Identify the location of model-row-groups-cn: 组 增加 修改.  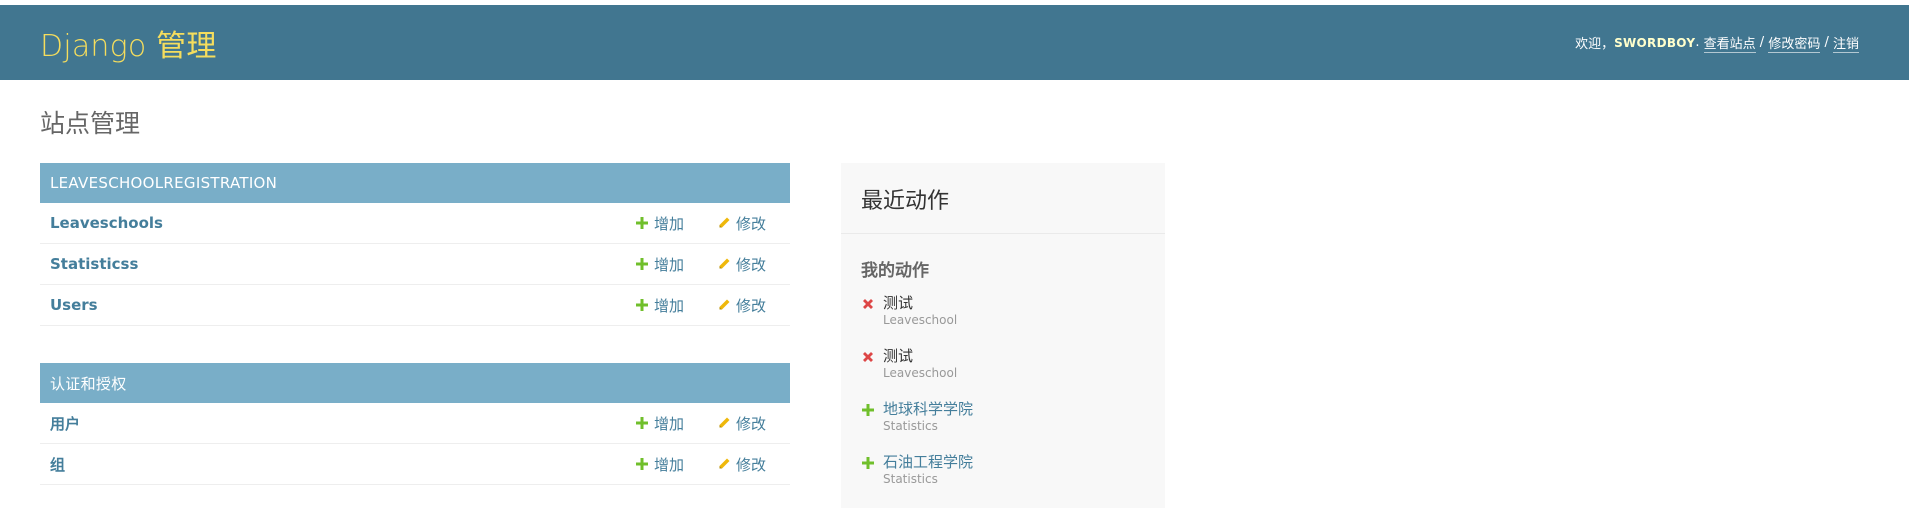
(415, 464).